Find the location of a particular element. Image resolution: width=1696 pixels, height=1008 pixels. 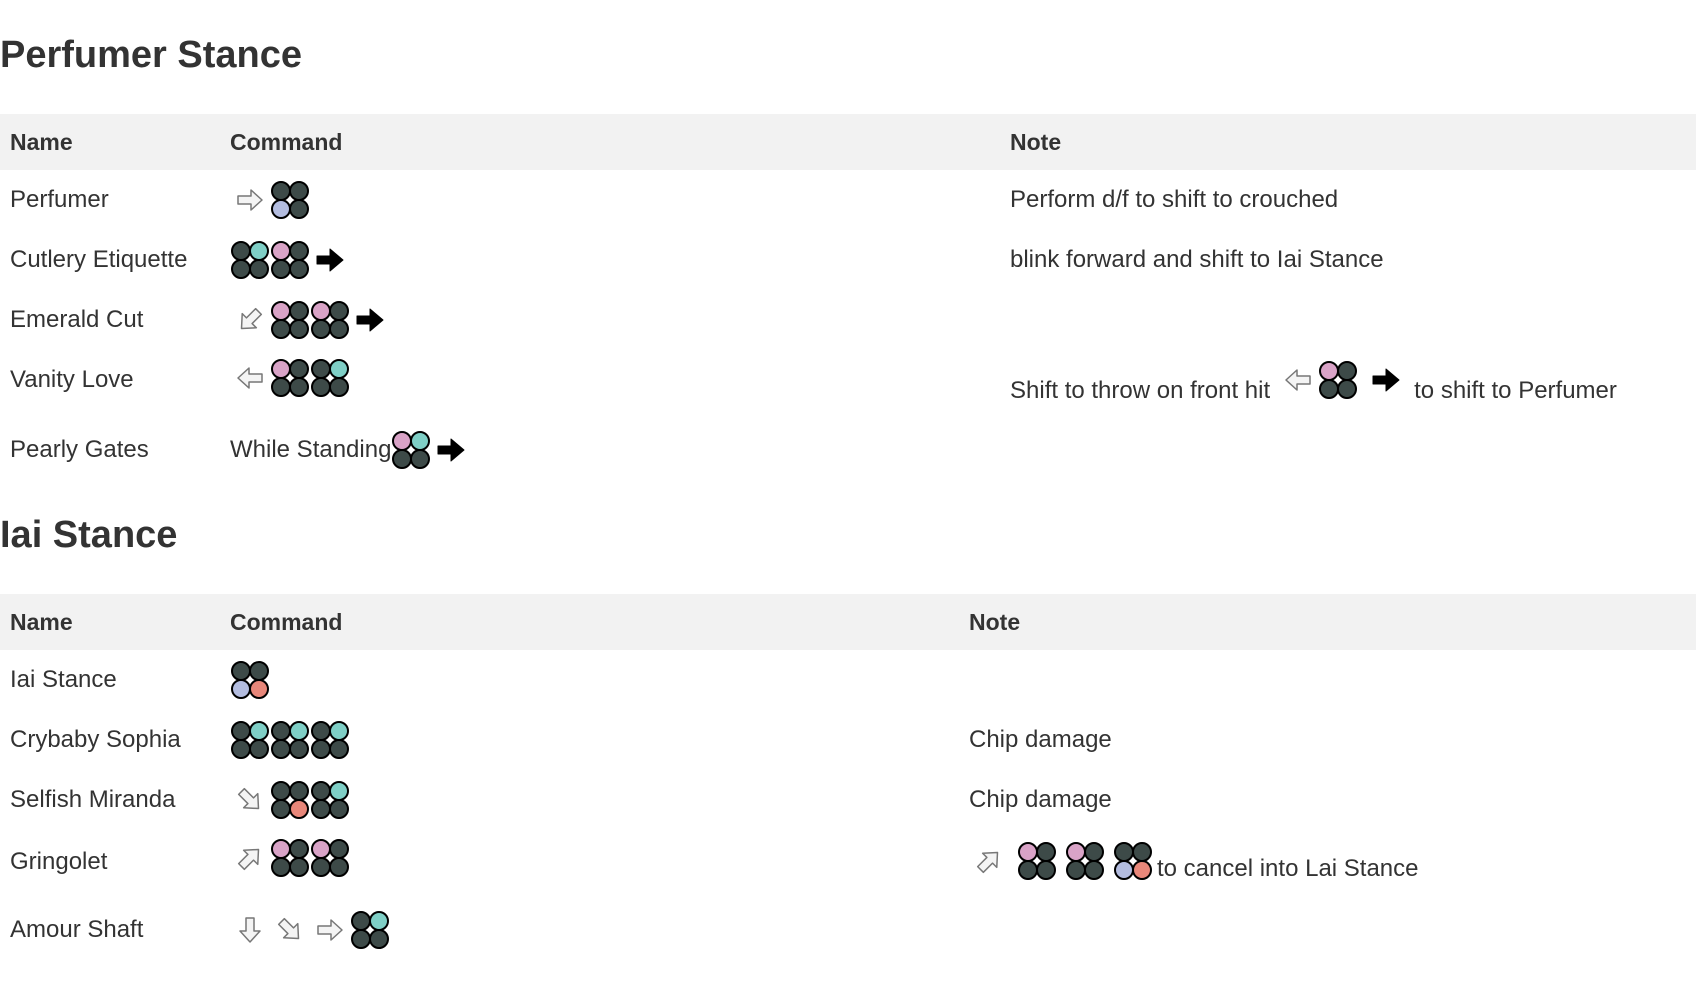

section-title-perfumer-stance: Perfumer Stance is located at coordinates (151, 55).